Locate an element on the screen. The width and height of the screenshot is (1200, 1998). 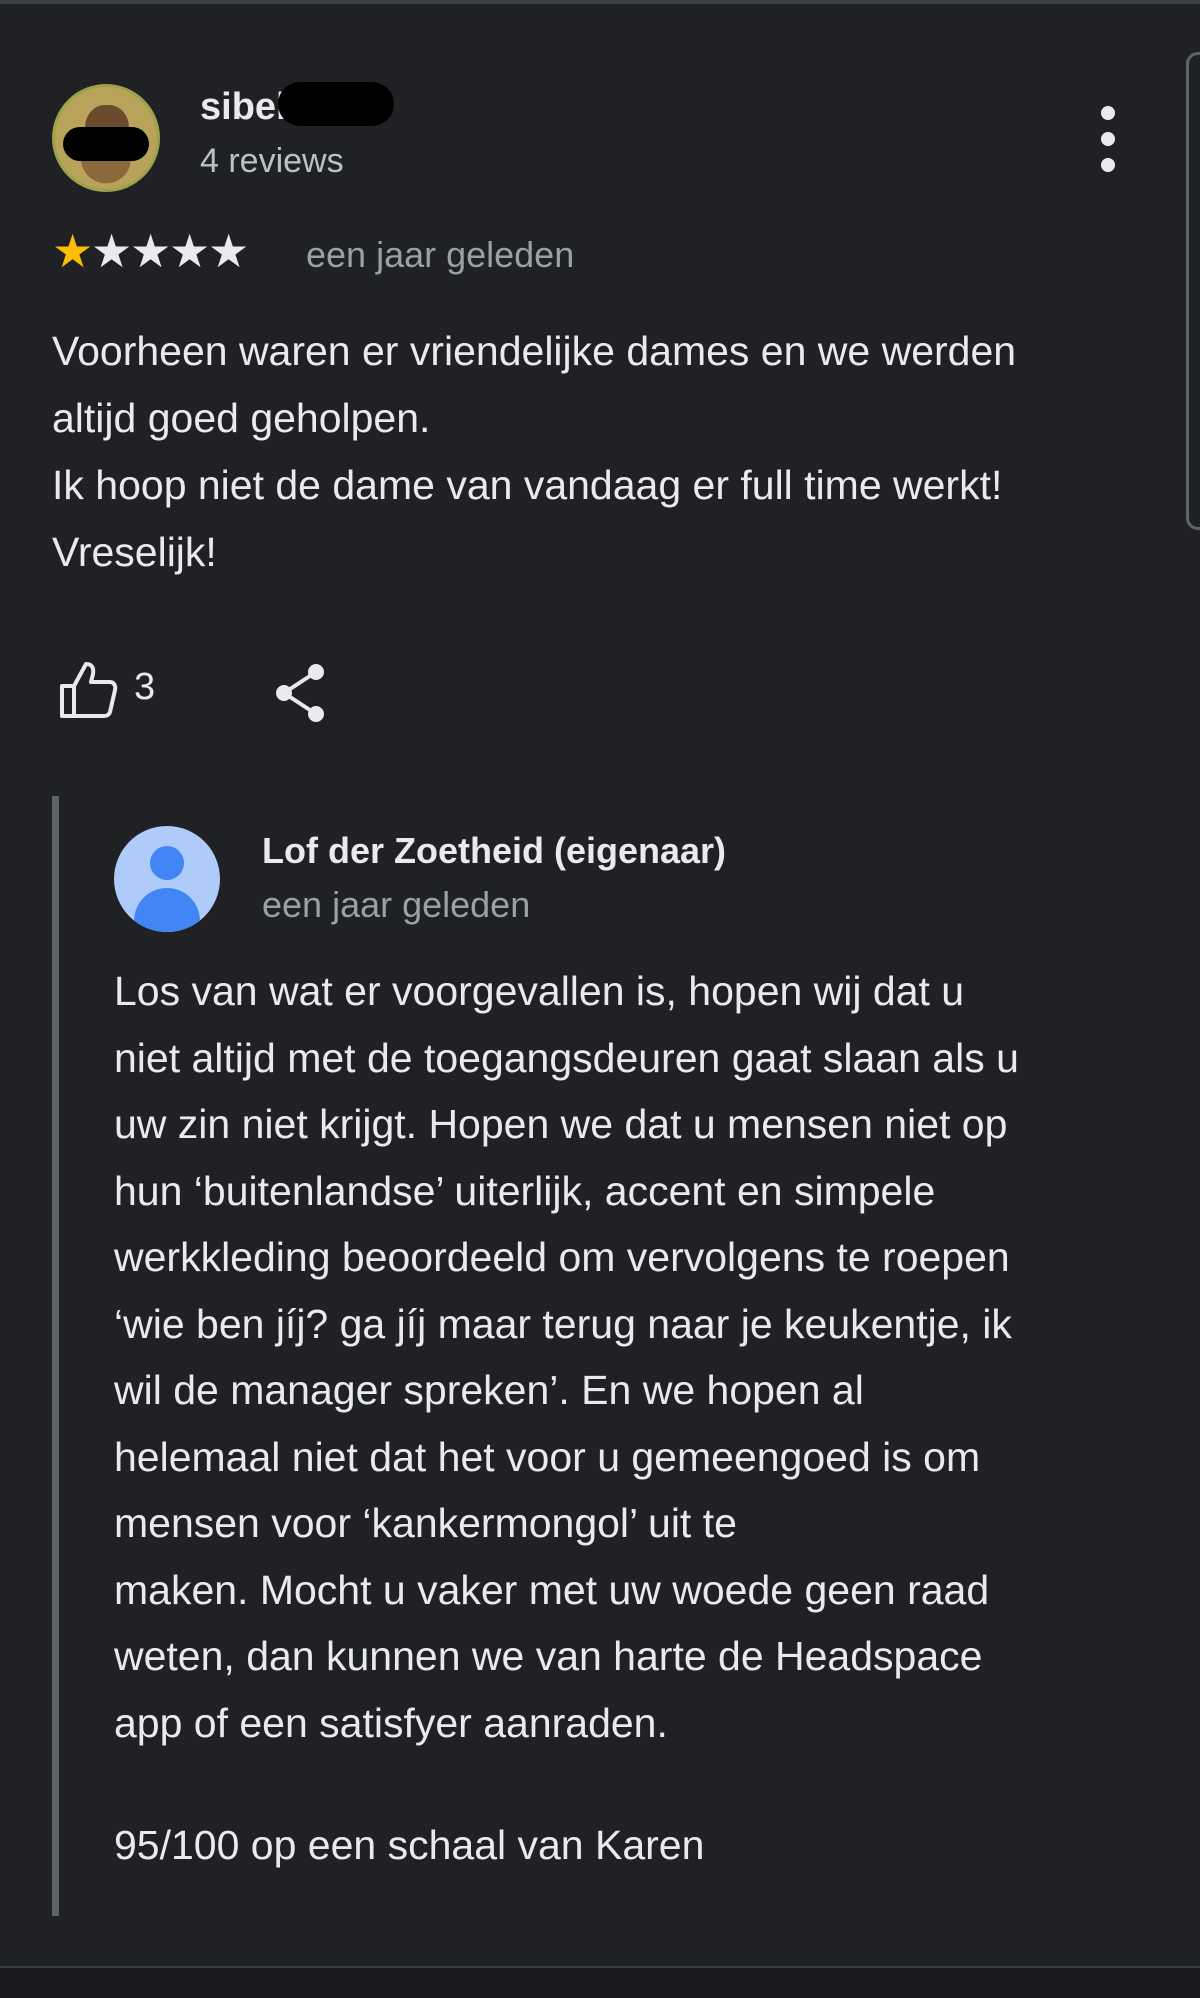
star-rating: ★ ★ ★ ★ ★ is located at coordinates (151, 251).